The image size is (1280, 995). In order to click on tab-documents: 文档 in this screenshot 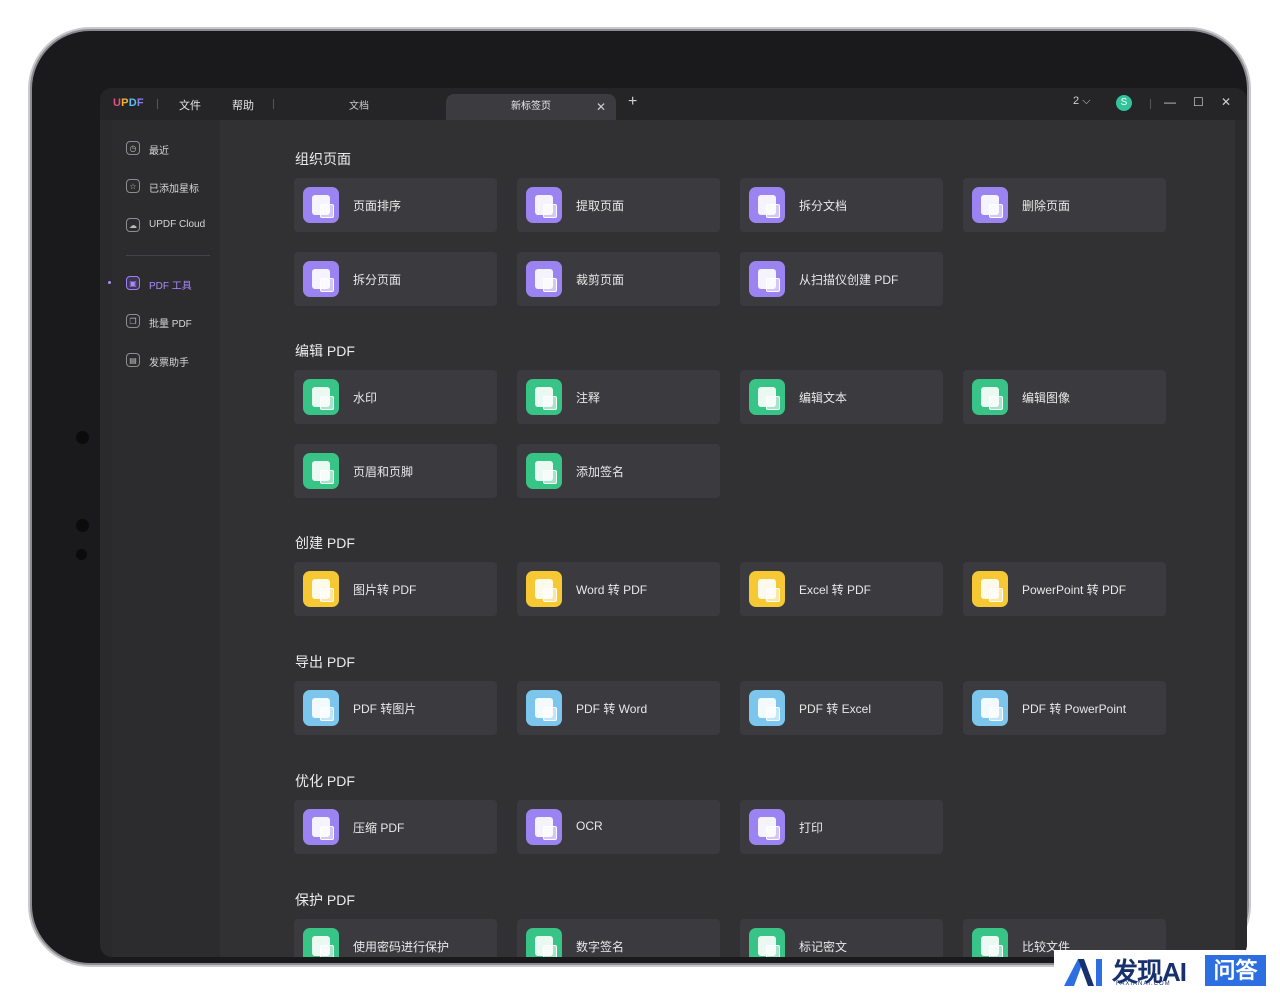, I will do `click(359, 107)`.